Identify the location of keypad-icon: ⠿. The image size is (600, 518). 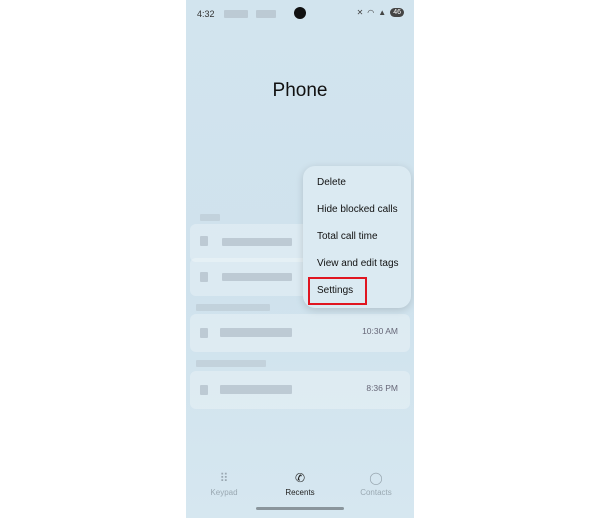
(224, 478).